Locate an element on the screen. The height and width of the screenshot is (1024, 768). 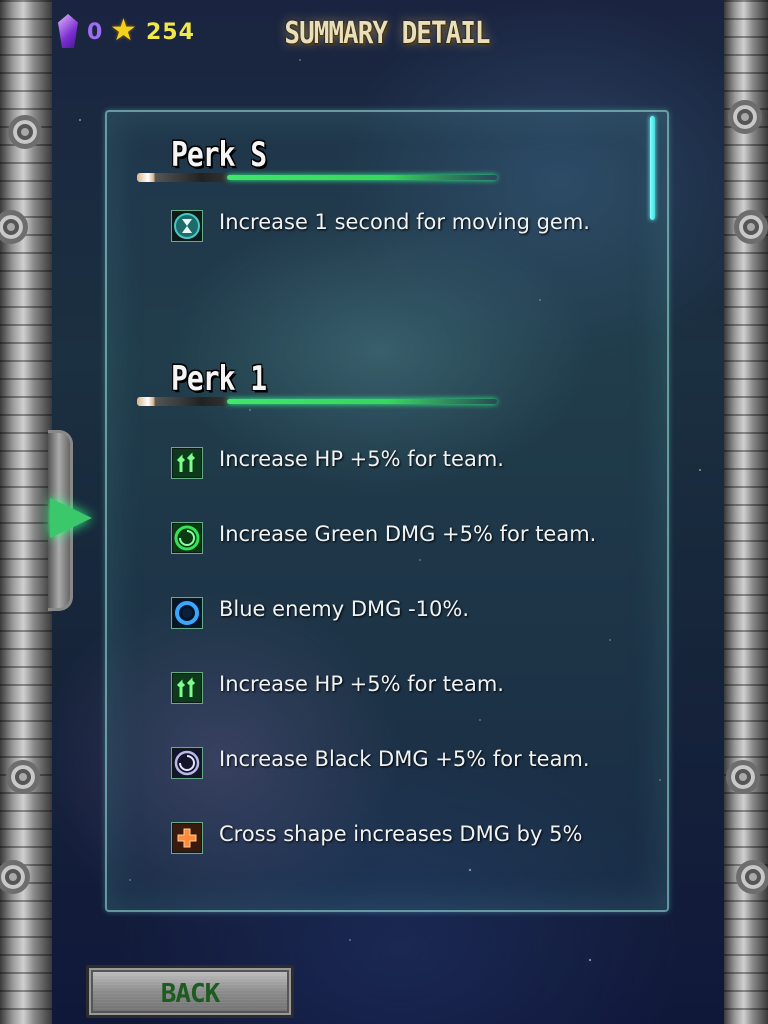
perk-item-text: Increase Black DMG +5% for team. is located at coordinates (404, 759).